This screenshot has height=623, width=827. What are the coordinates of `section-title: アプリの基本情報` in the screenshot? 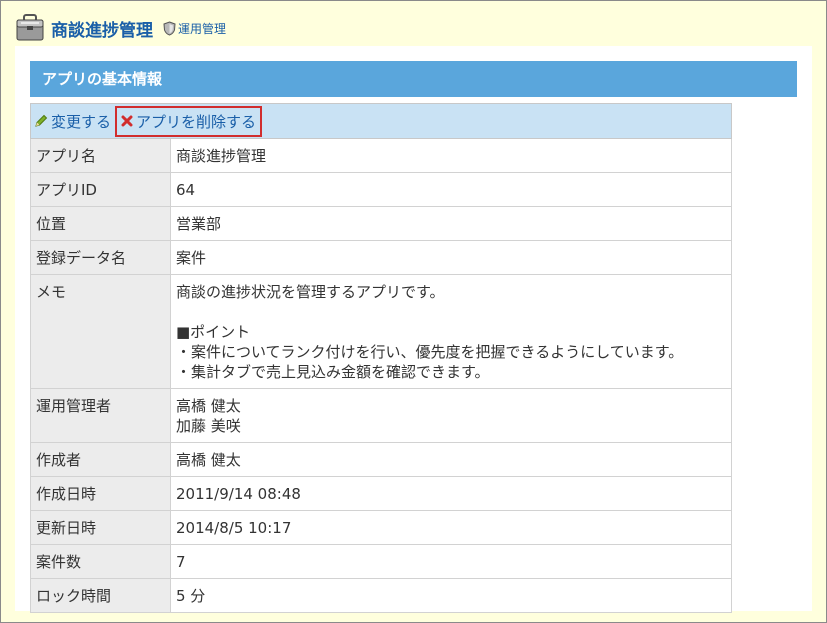 It's located at (413, 79).